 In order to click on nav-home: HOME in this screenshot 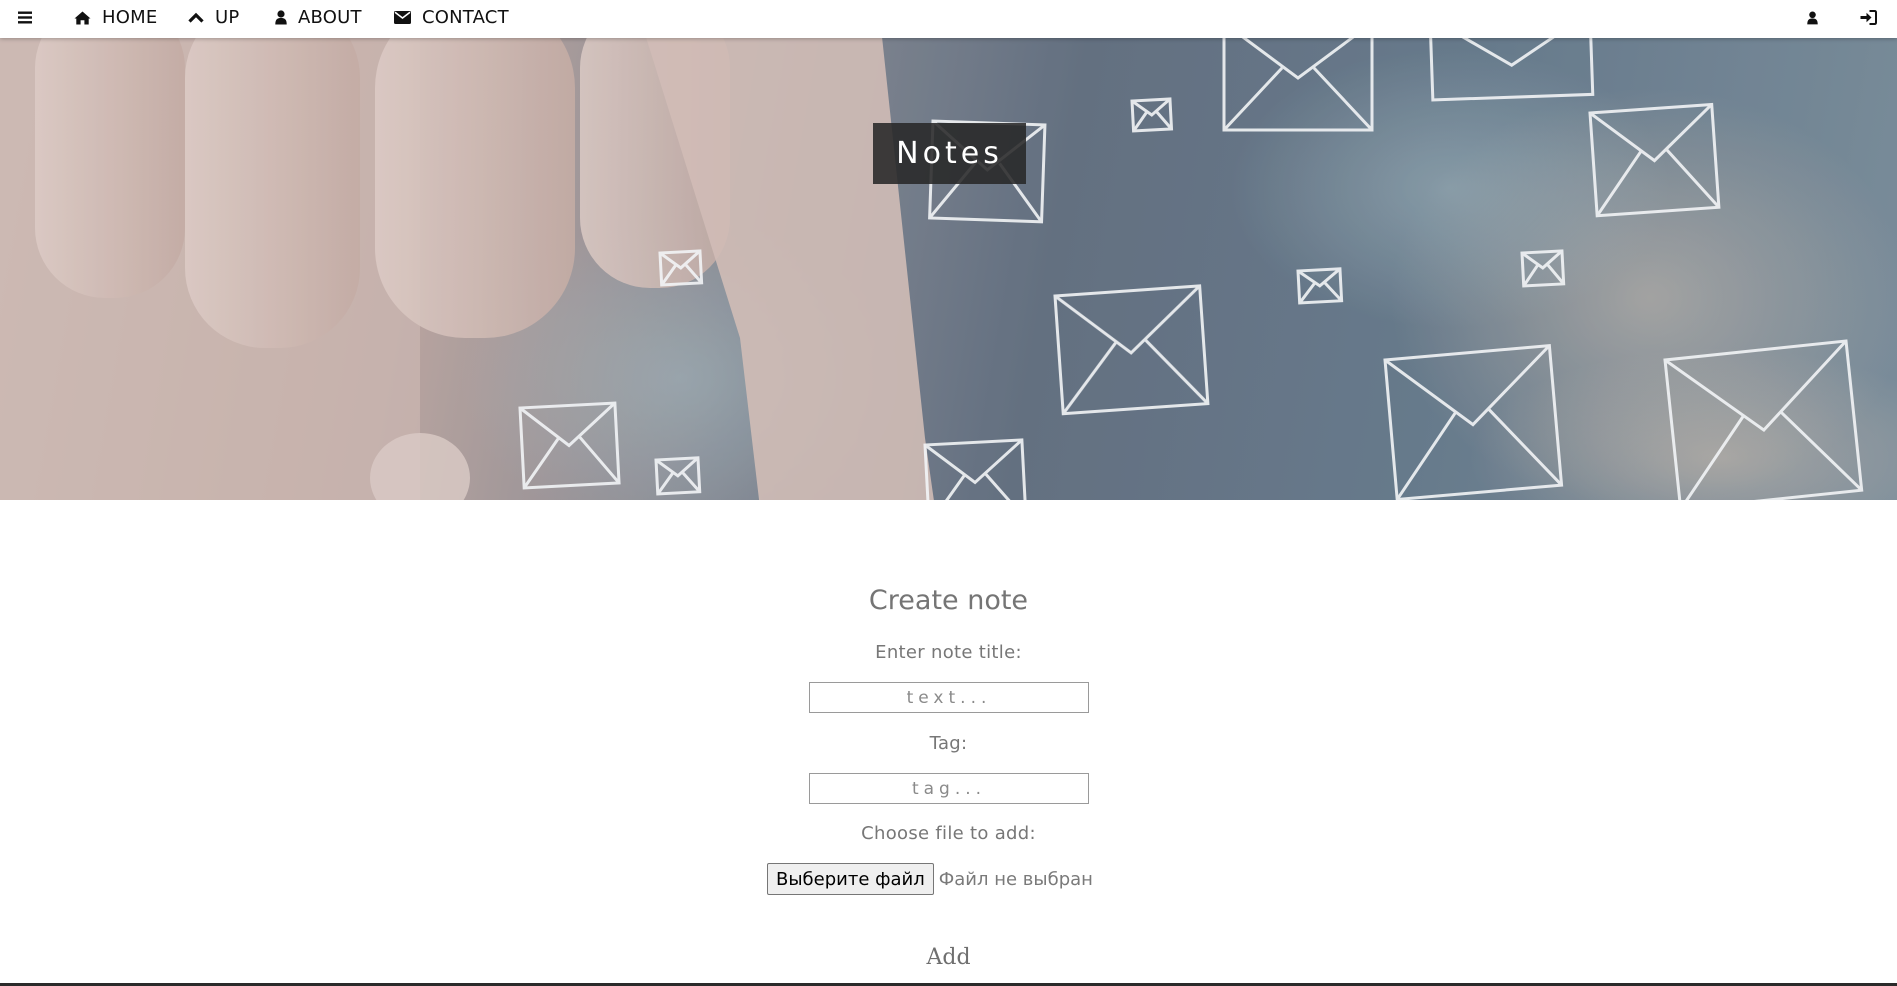, I will do `click(115, 17)`.